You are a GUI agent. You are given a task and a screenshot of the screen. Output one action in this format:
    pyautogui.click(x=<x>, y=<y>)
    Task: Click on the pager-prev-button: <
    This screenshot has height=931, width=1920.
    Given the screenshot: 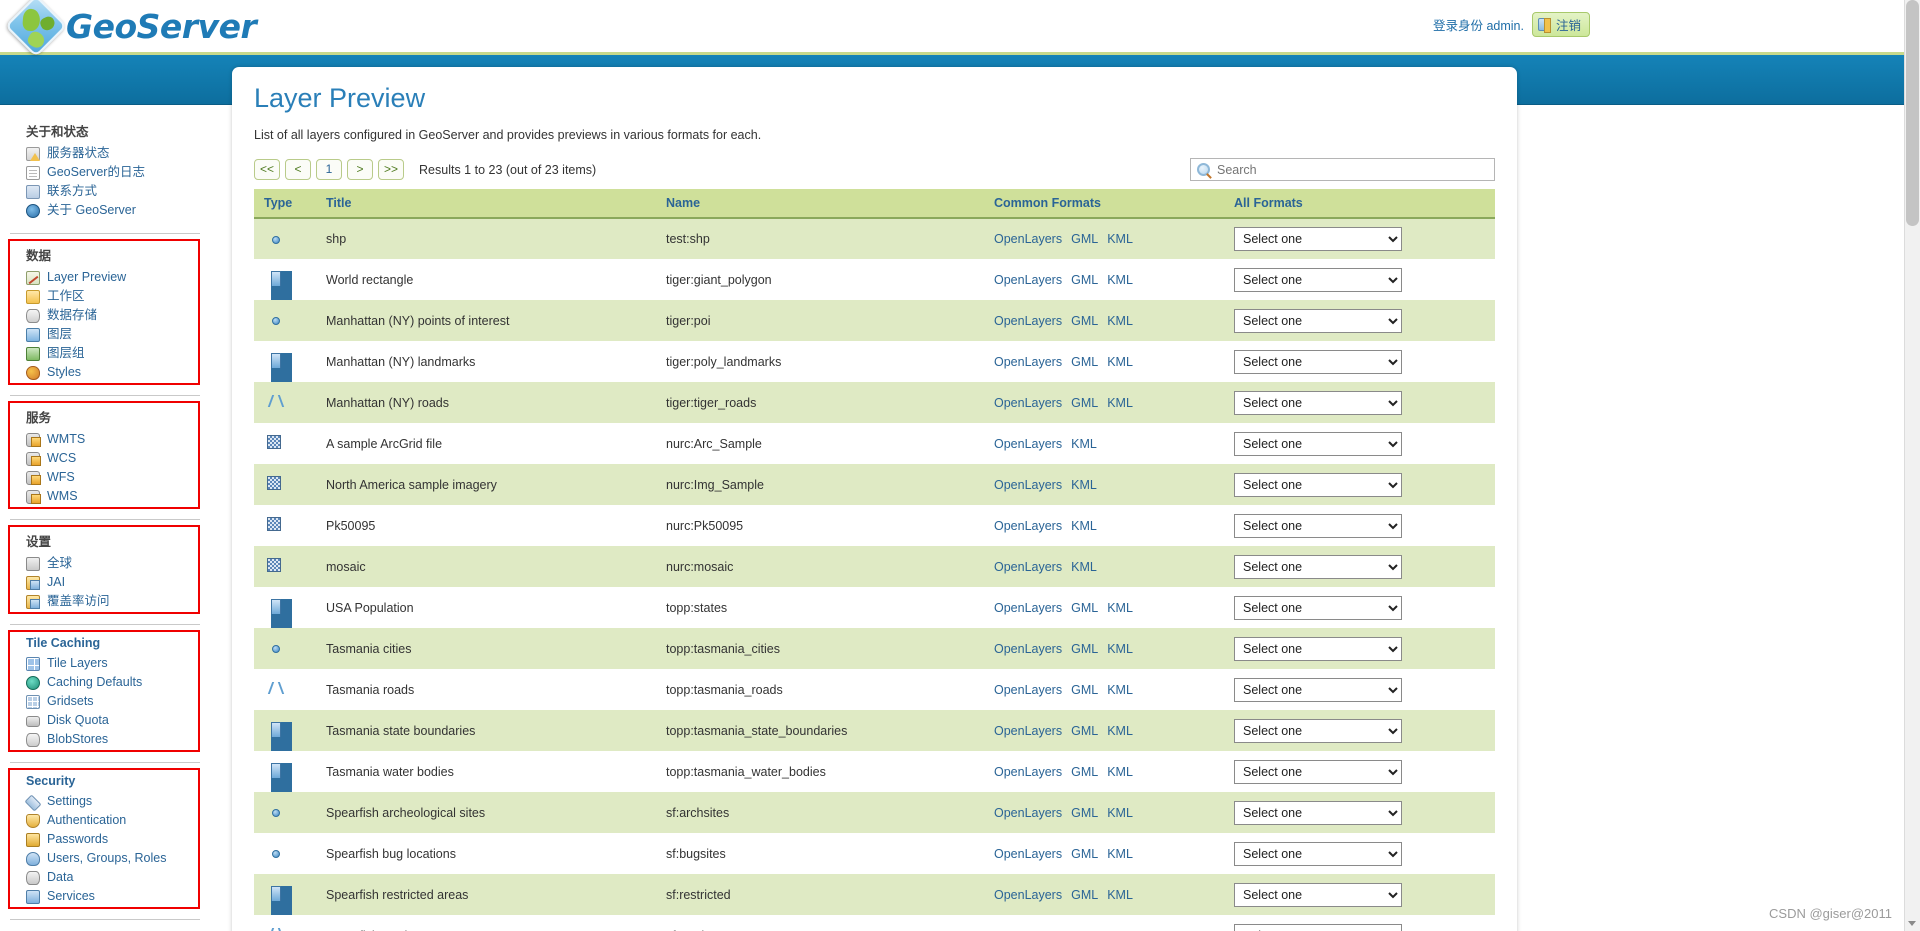 What is the action you would take?
    pyautogui.click(x=298, y=169)
    